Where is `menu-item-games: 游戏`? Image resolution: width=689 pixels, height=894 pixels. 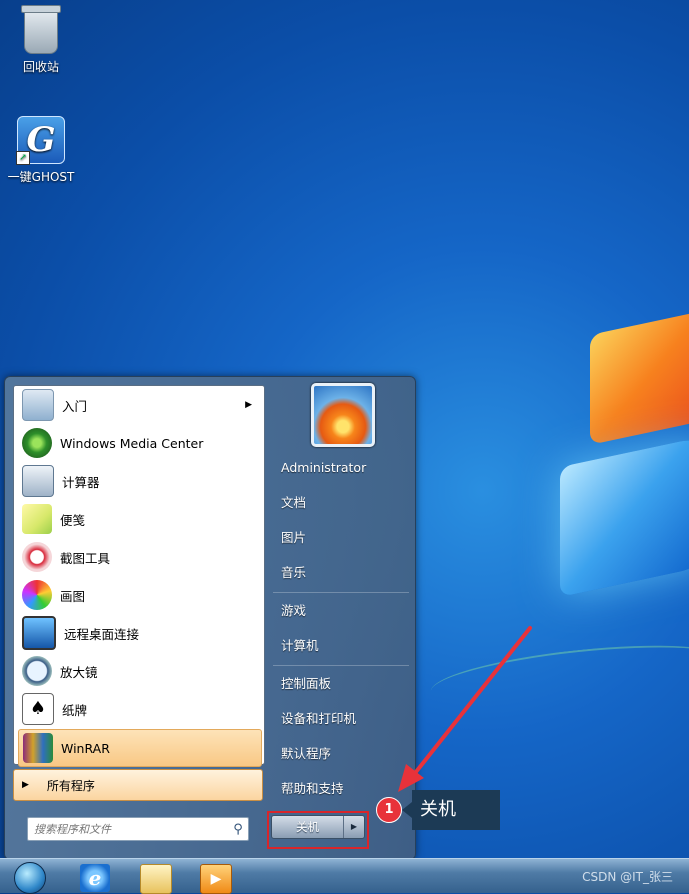 menu-item-games: 游戏 is located at coordinates (347, 611).